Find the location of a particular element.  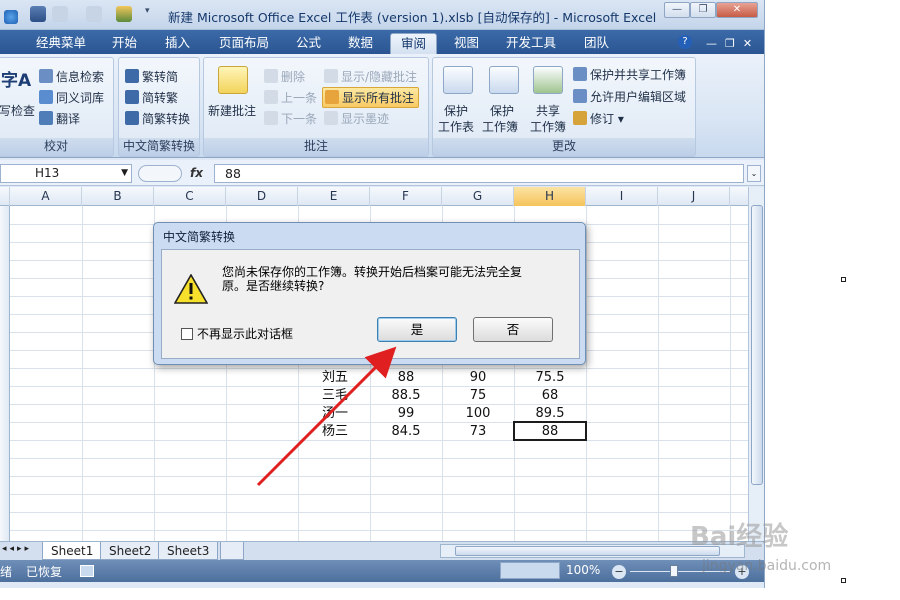

chevron-down-icon: ▼ is located at coordinates (124, 173).